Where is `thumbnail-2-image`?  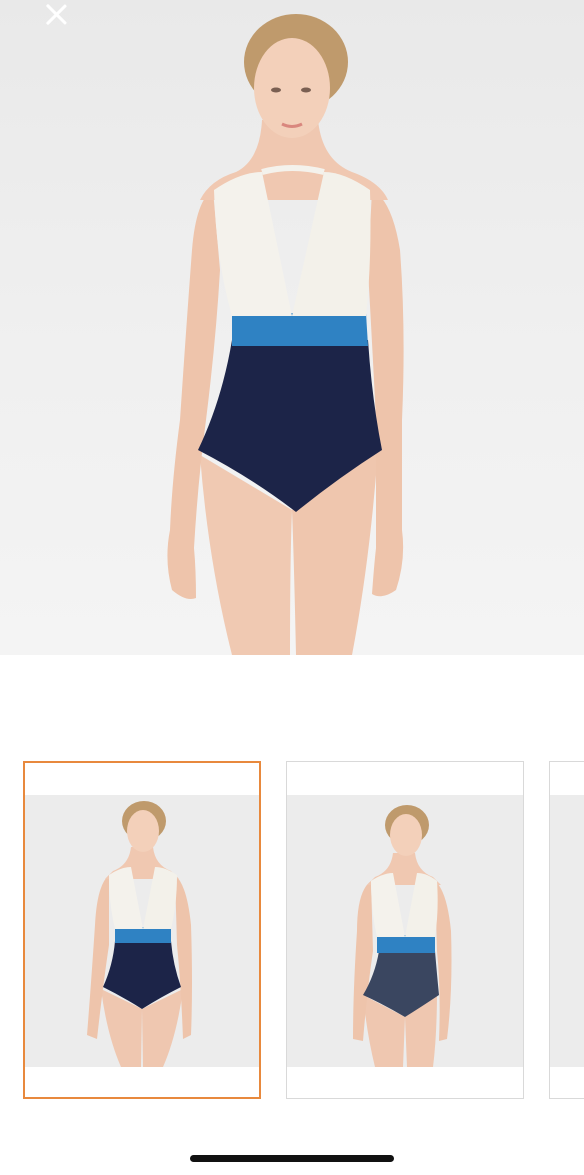 thumbnail-2-image is located at coordinates (405, 931).